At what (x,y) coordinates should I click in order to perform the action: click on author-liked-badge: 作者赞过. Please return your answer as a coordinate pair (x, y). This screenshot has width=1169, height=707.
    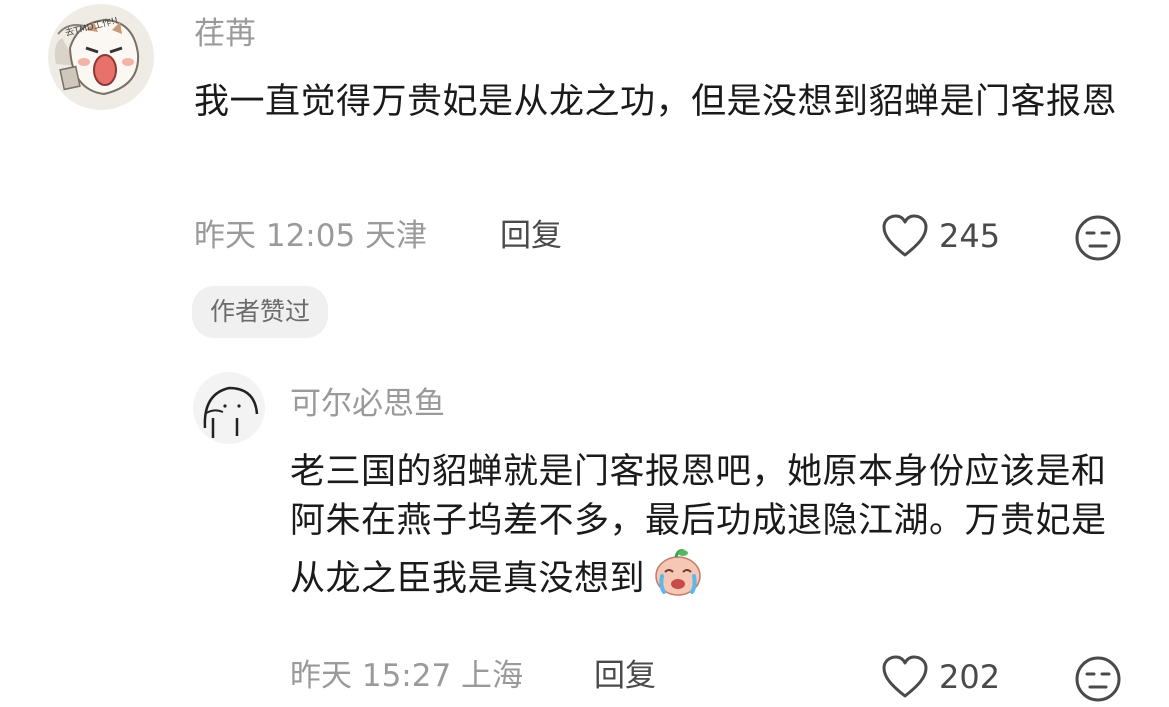
    Looking at the image, I should click on (260, 312).